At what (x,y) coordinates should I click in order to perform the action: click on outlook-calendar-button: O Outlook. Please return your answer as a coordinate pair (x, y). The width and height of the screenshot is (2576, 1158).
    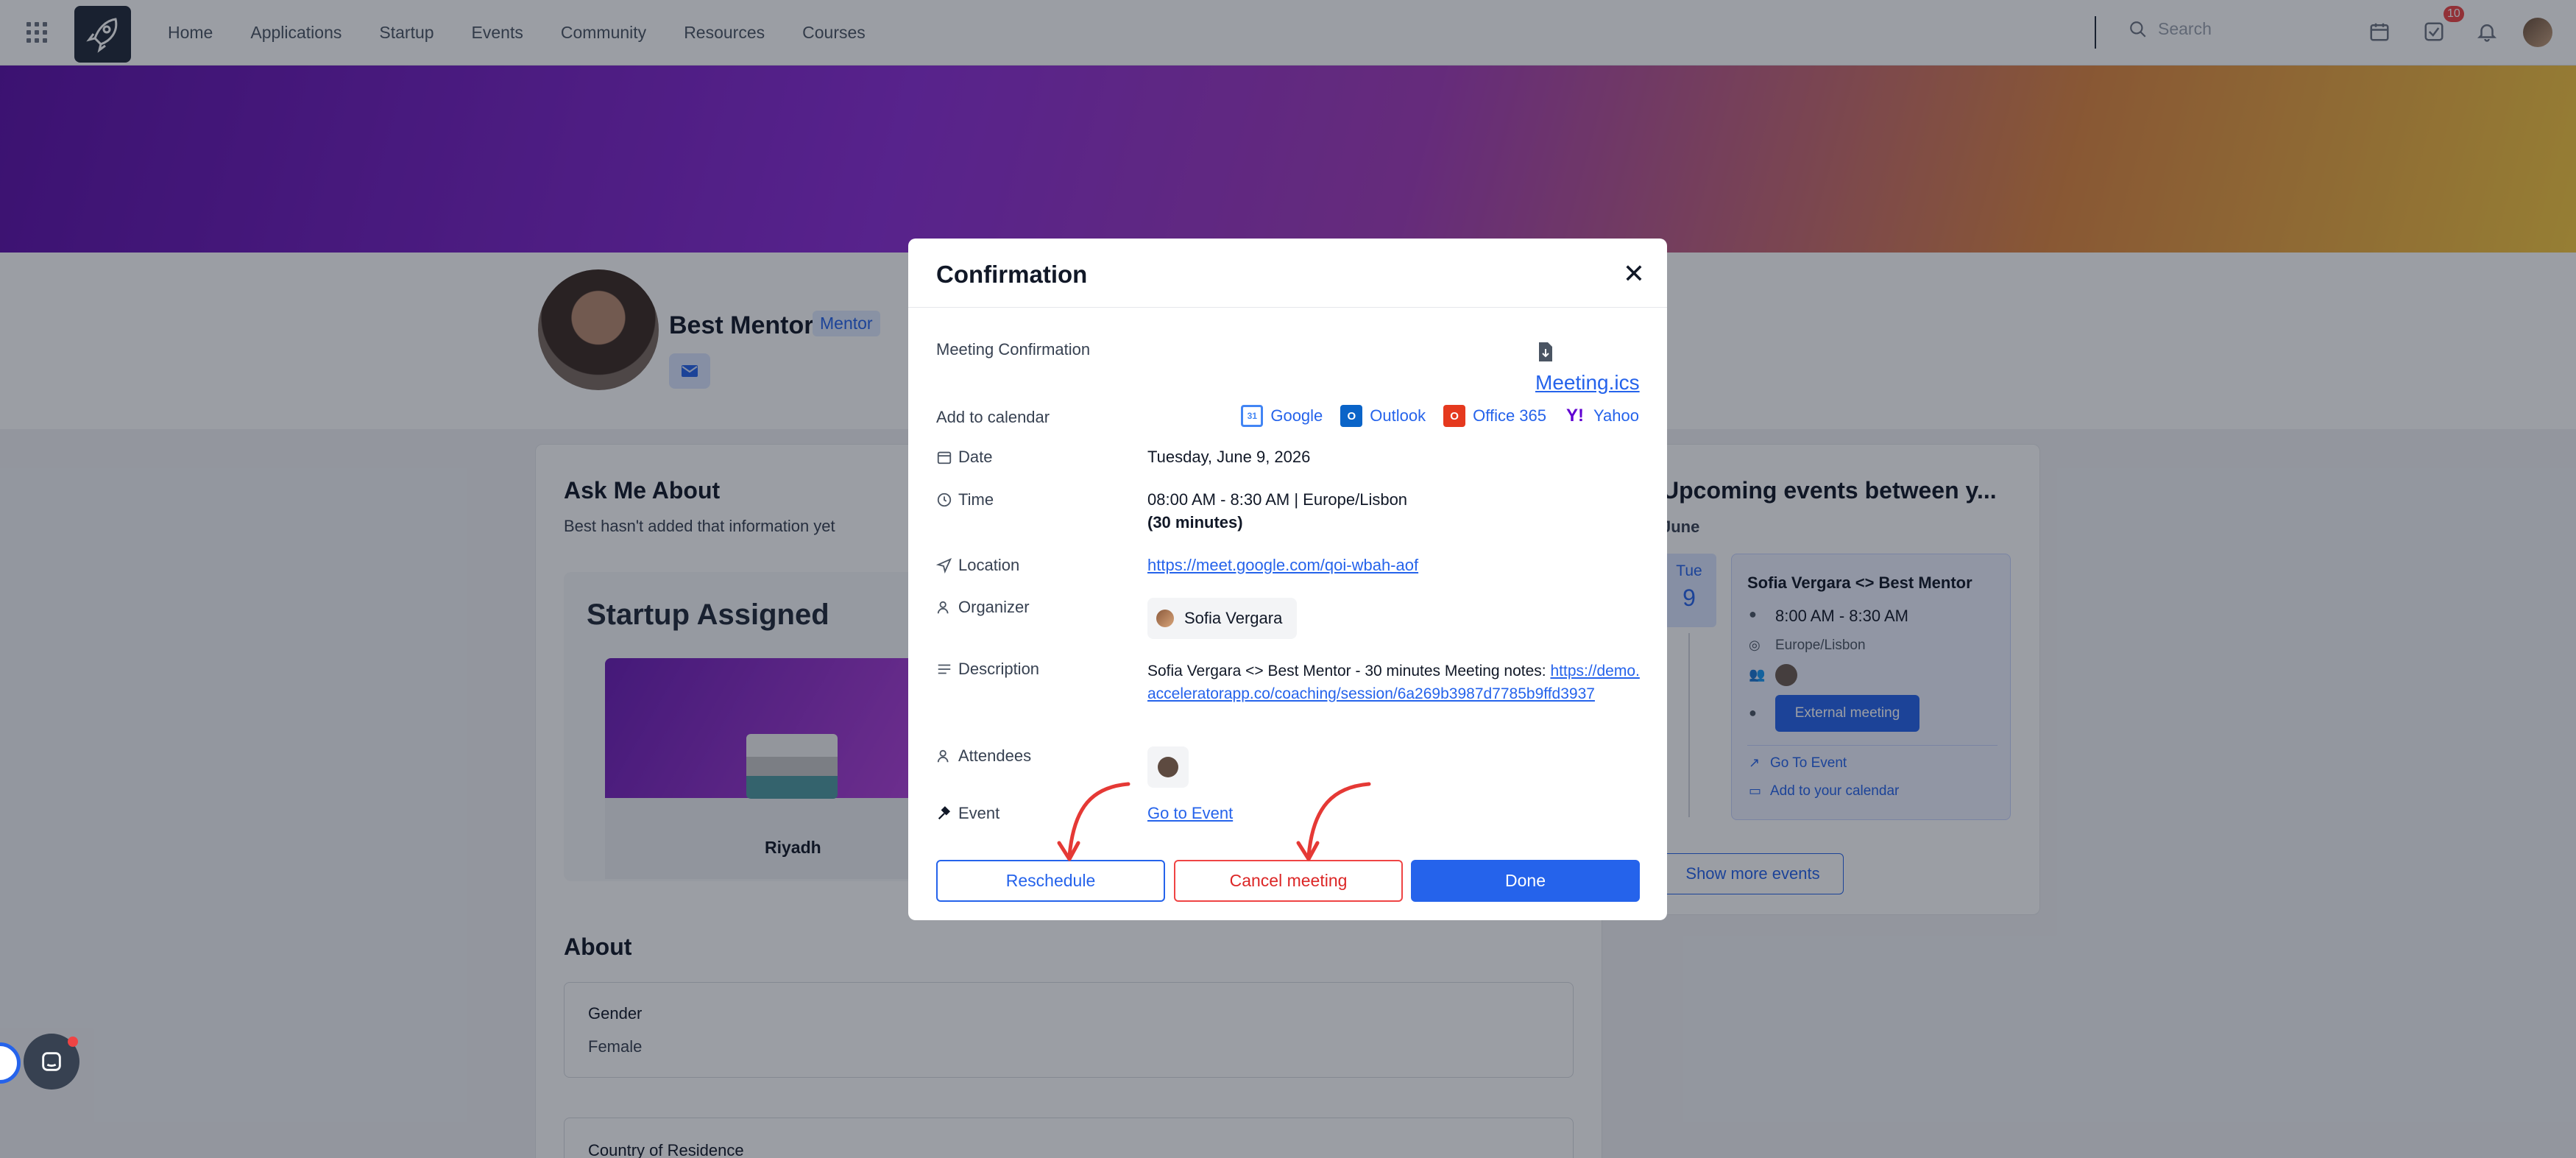
    Looking at the image, I should click on (1383, 416).